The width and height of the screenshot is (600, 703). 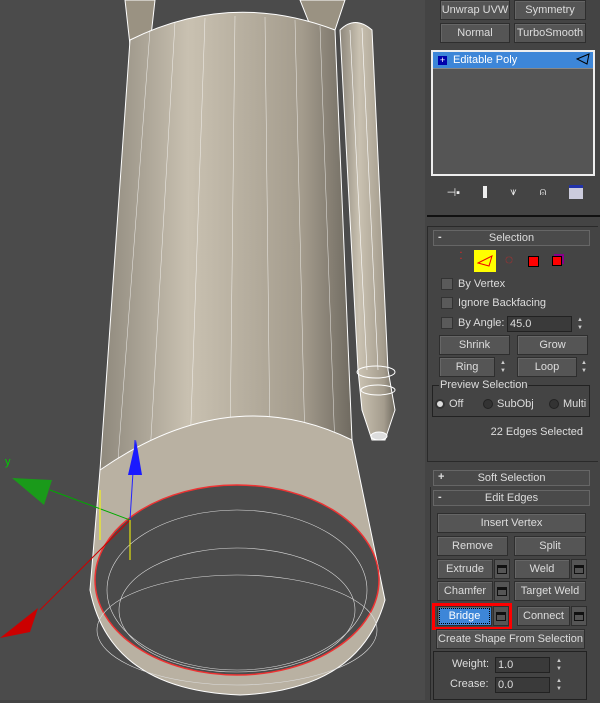 I want to click on axis-label-y: y, so click(x=8, y=462).